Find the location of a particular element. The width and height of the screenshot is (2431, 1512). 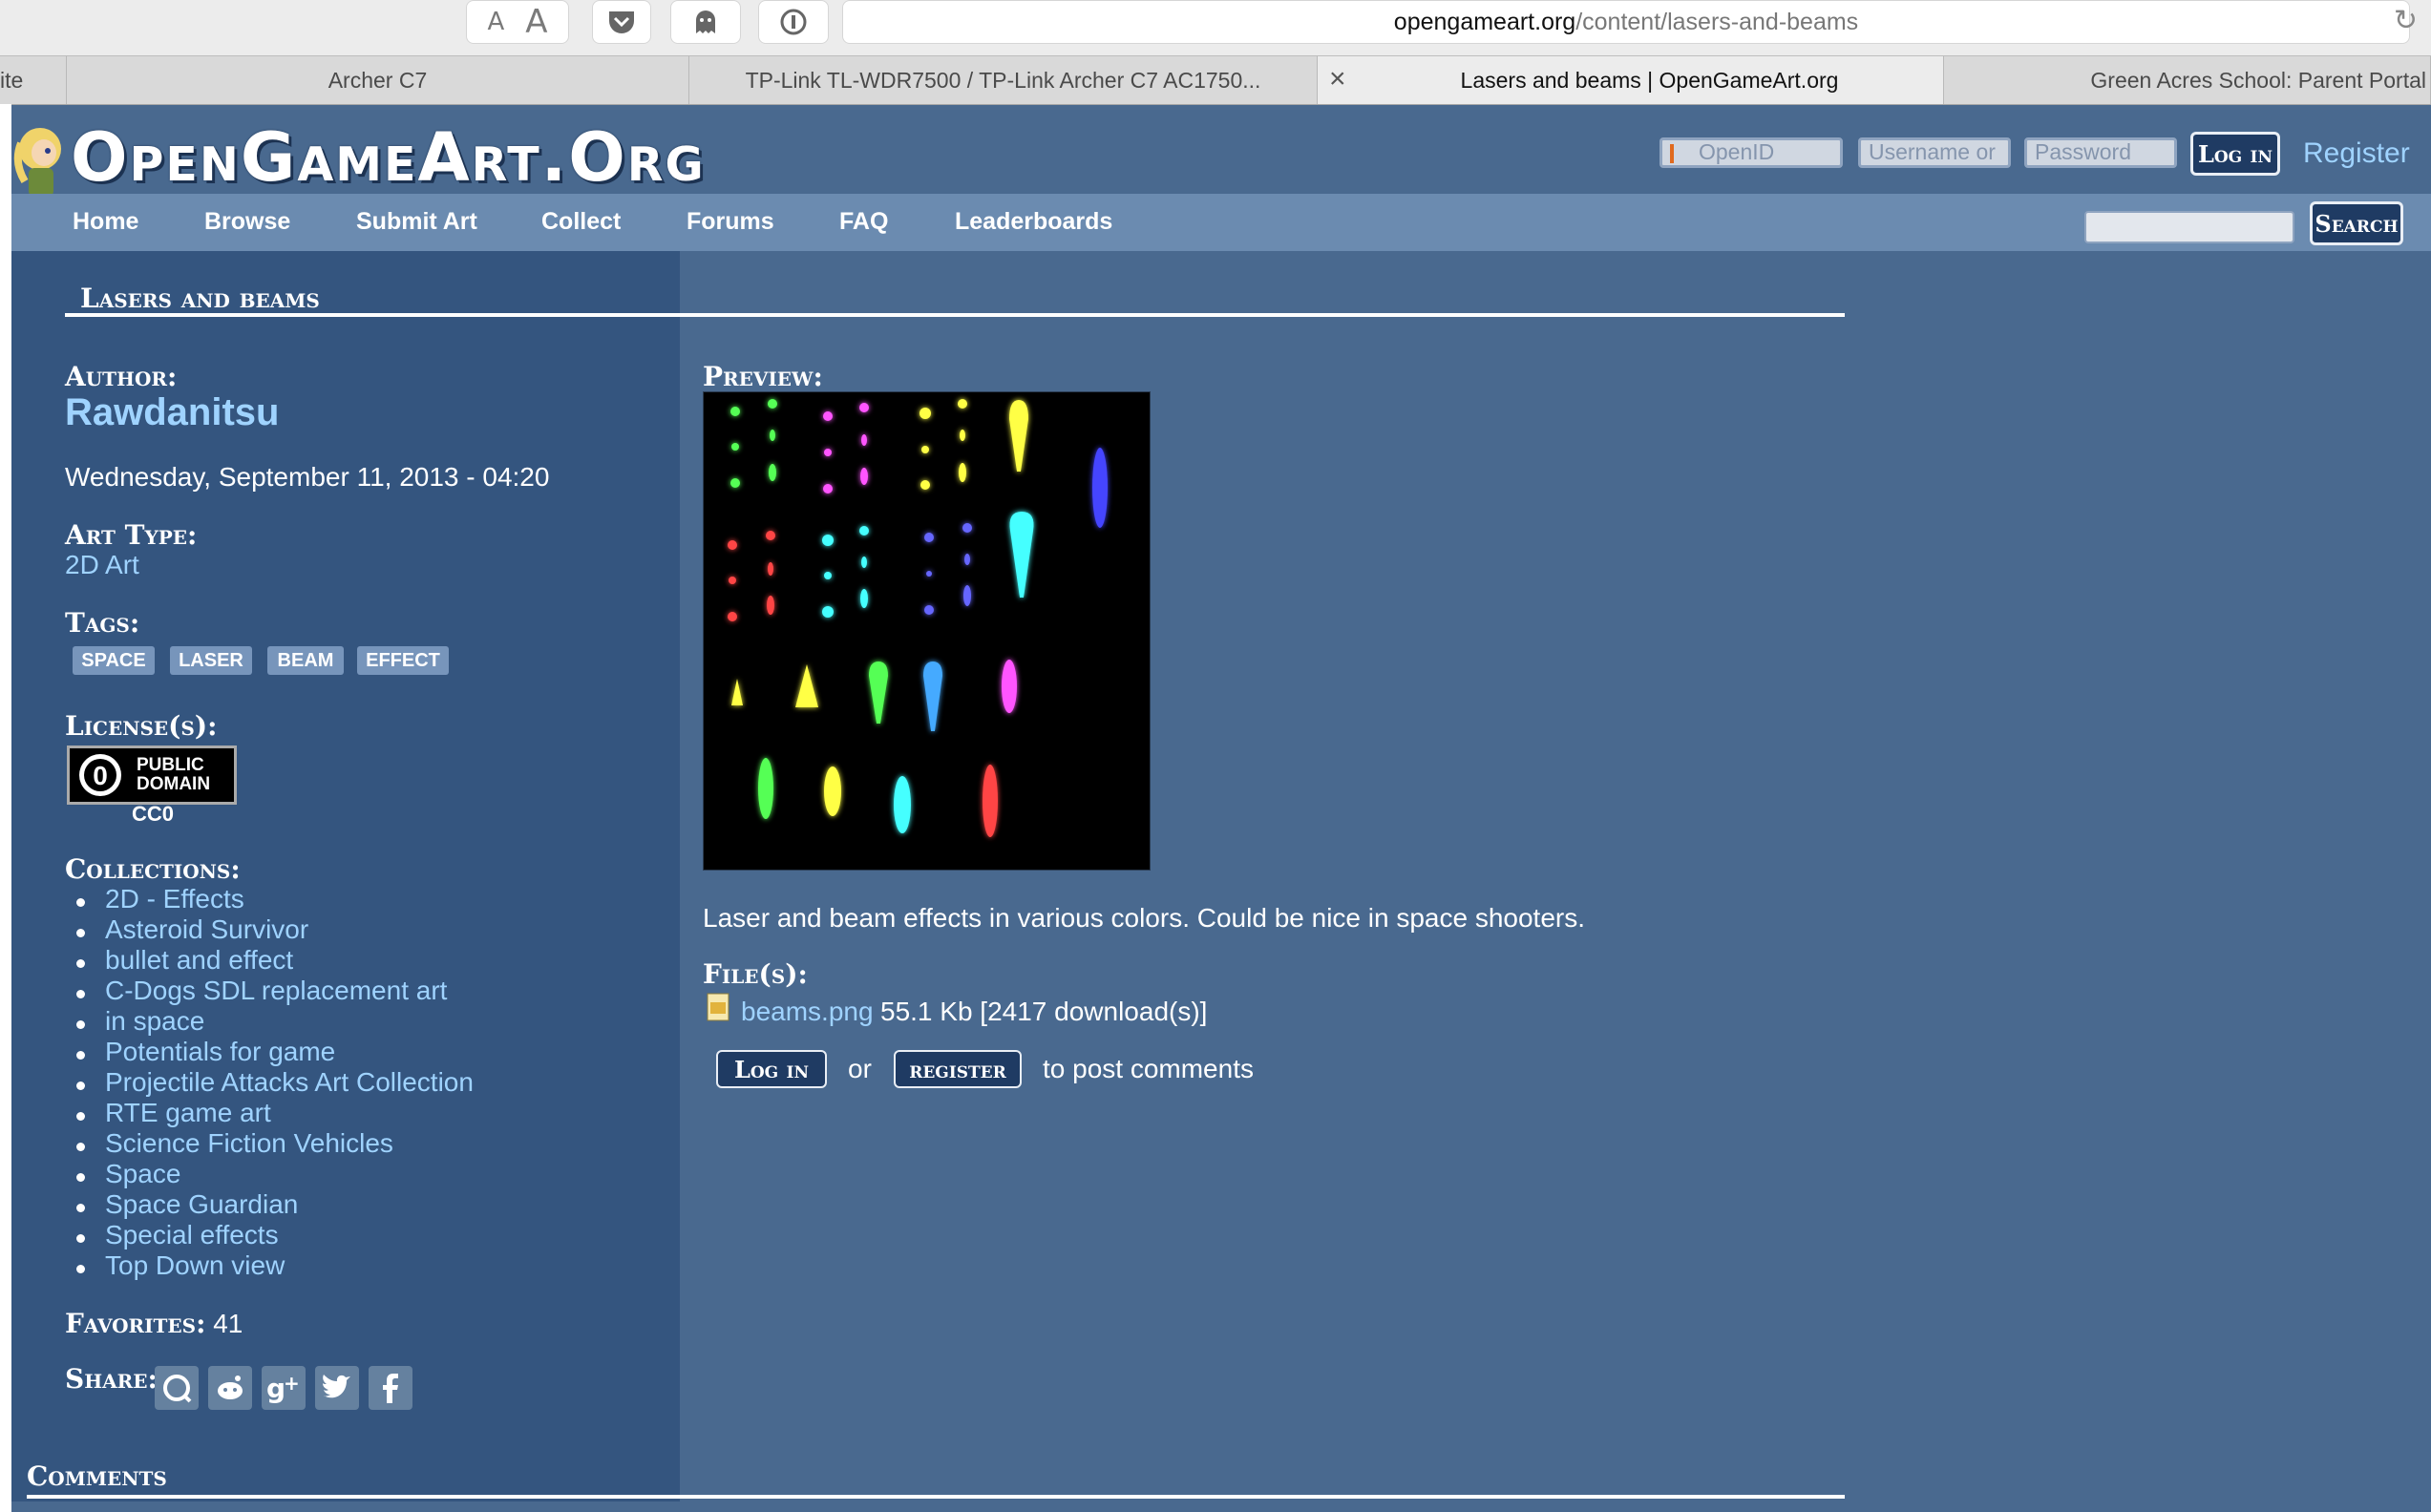

tab-close-icon: × is located at coordinates (1337, 79).